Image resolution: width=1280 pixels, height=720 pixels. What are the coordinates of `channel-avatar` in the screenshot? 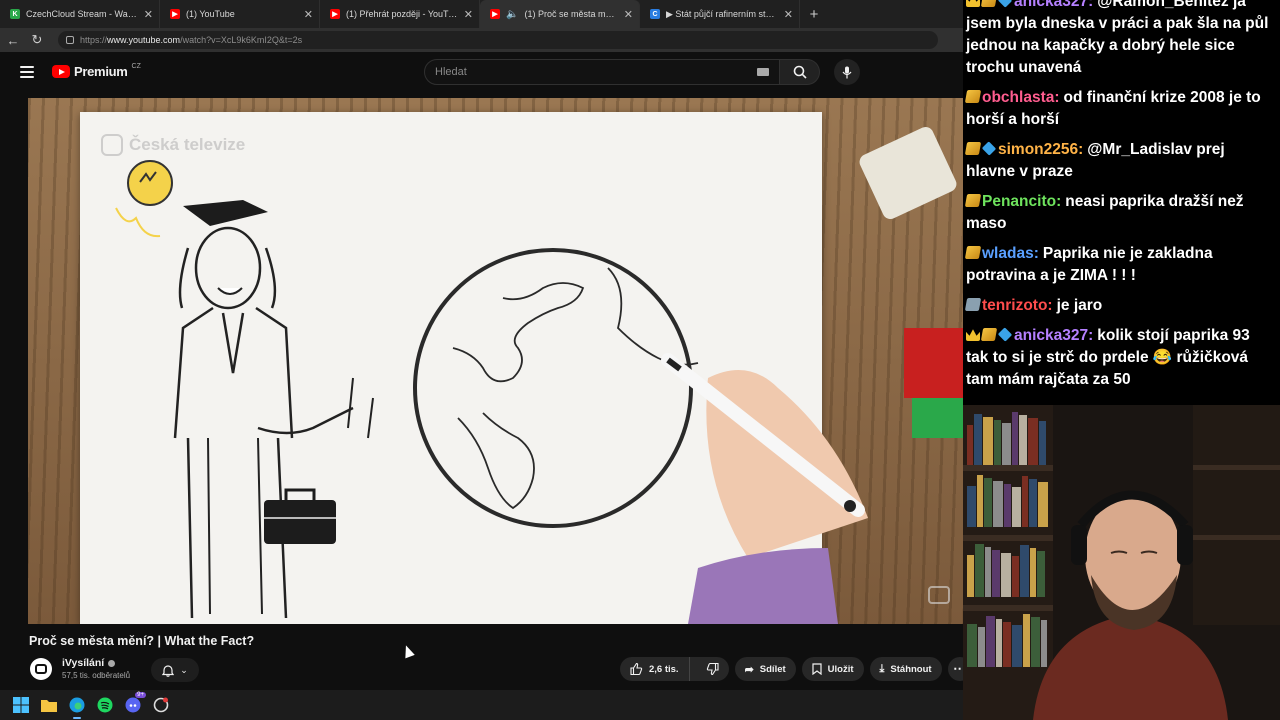 It's located at (41, 668).